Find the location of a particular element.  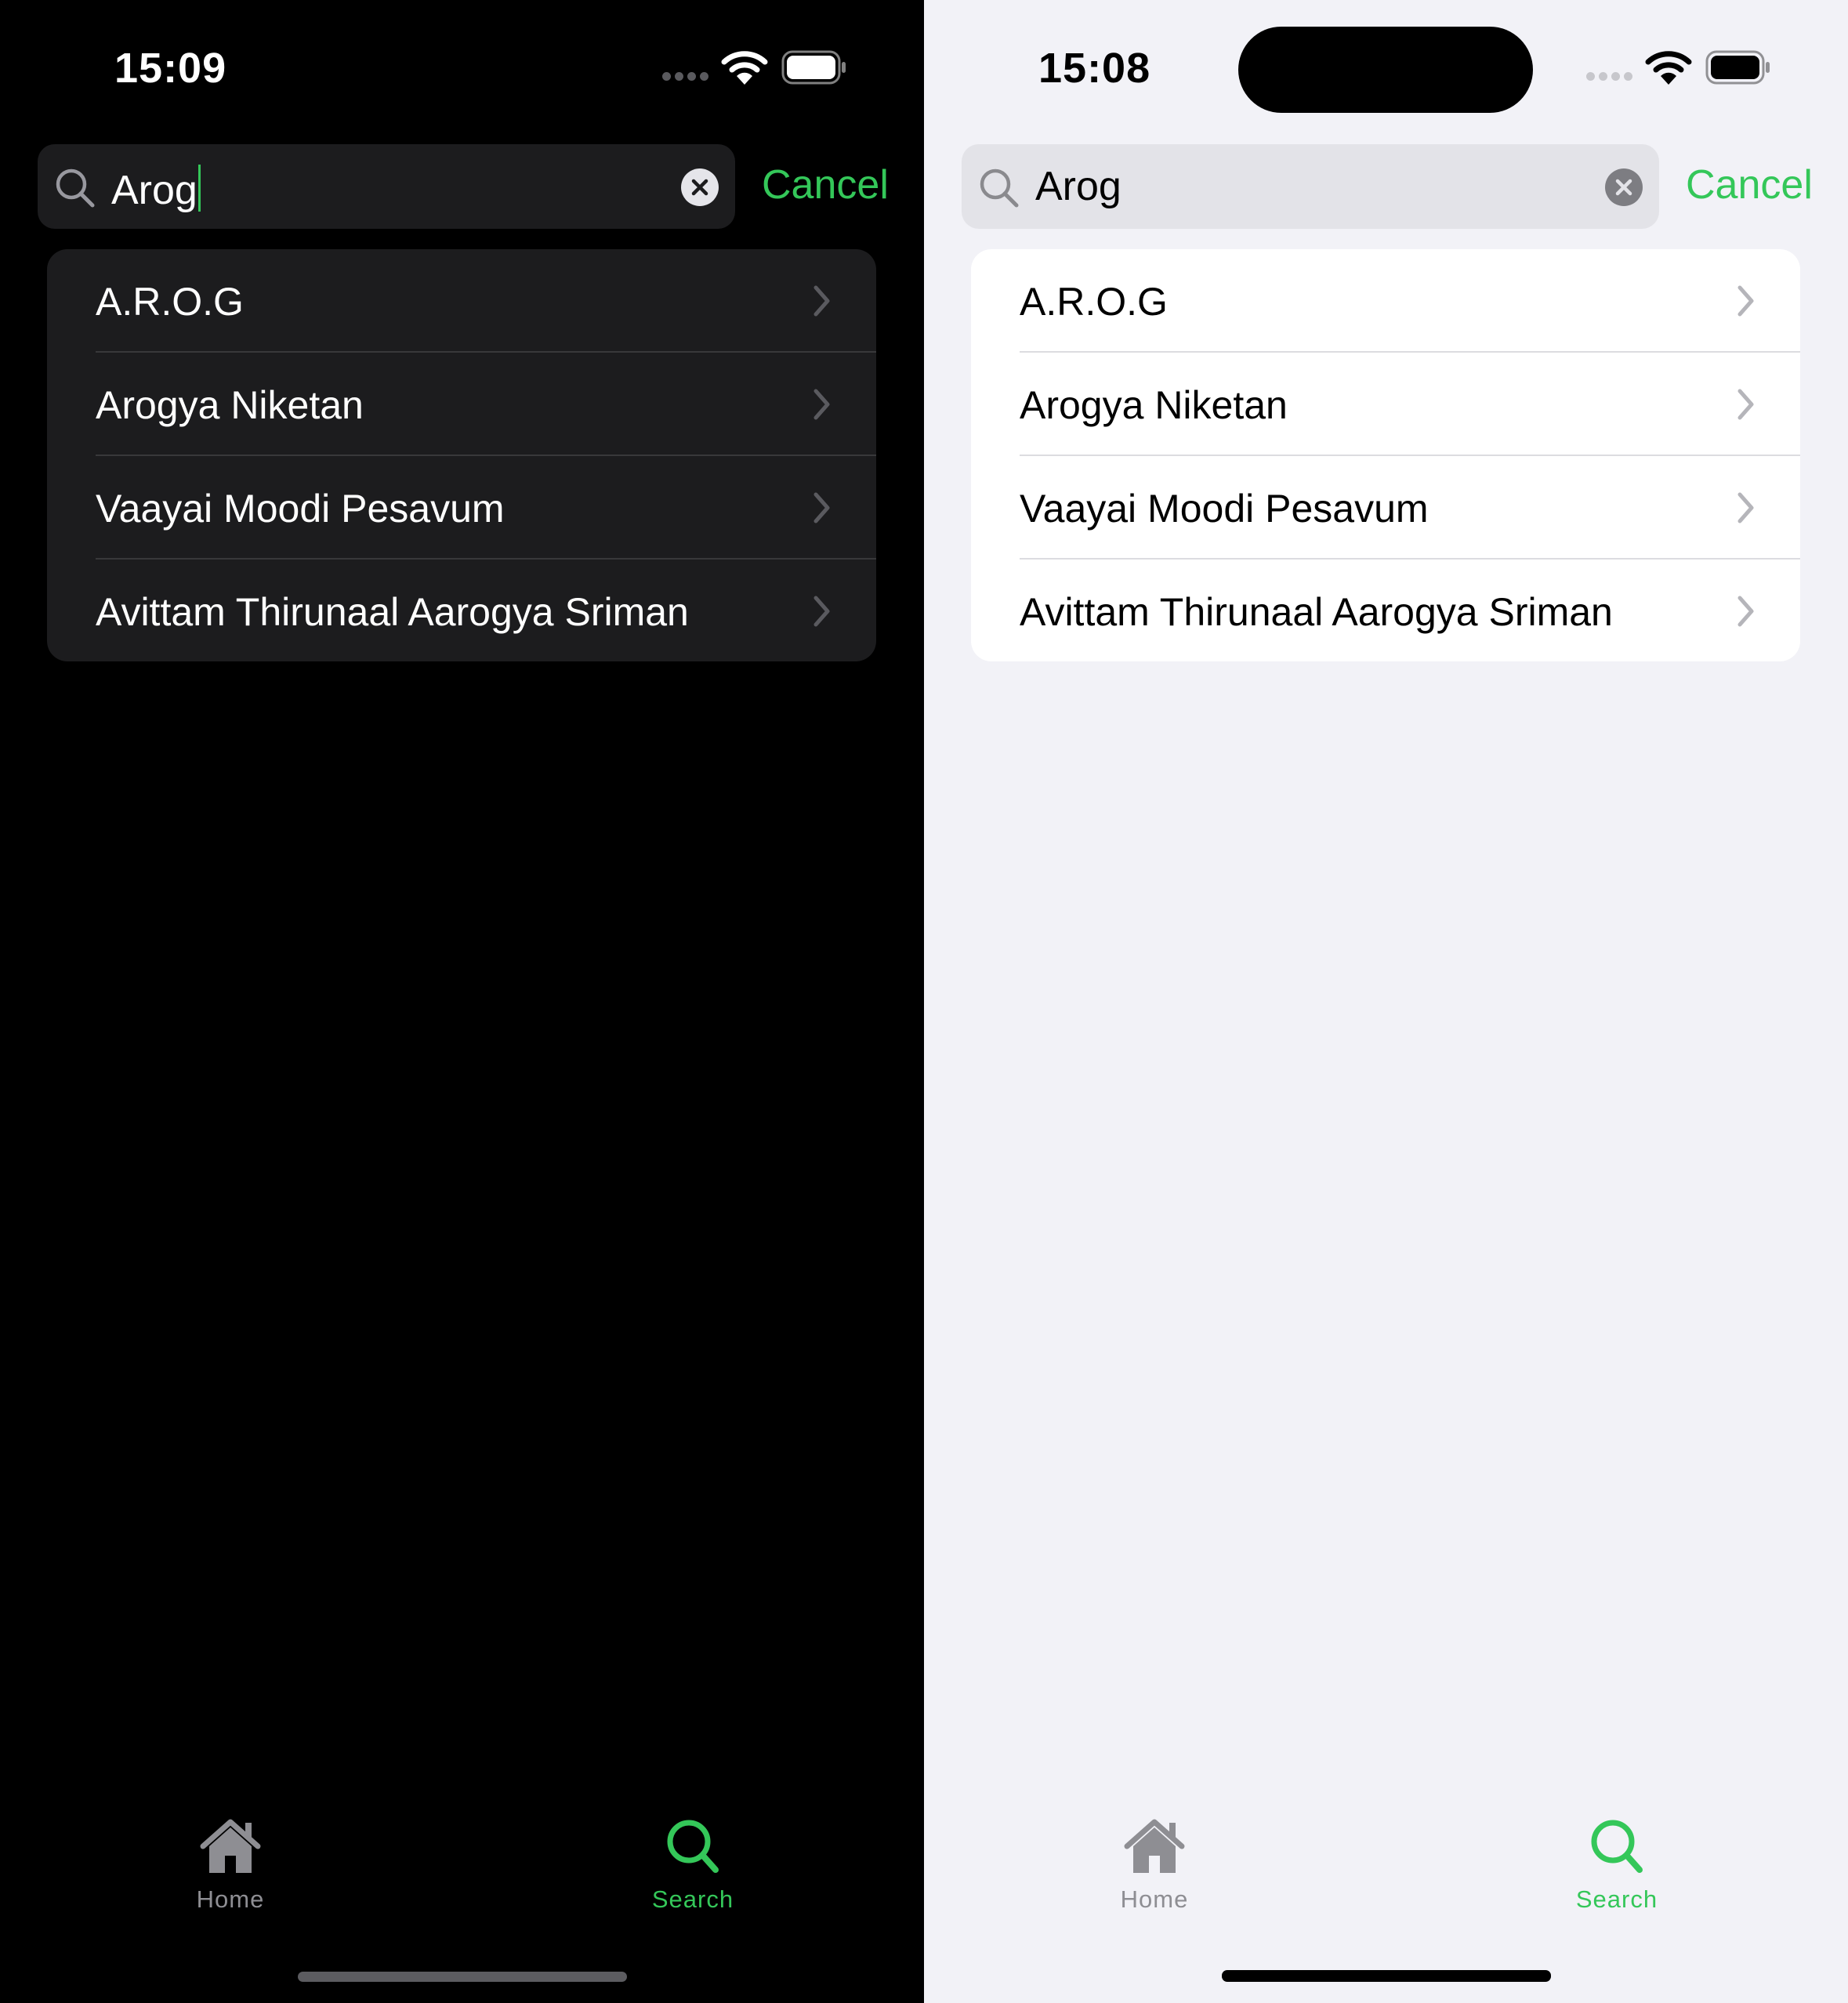

dynamic-island is located at coordinates (1385, 70).